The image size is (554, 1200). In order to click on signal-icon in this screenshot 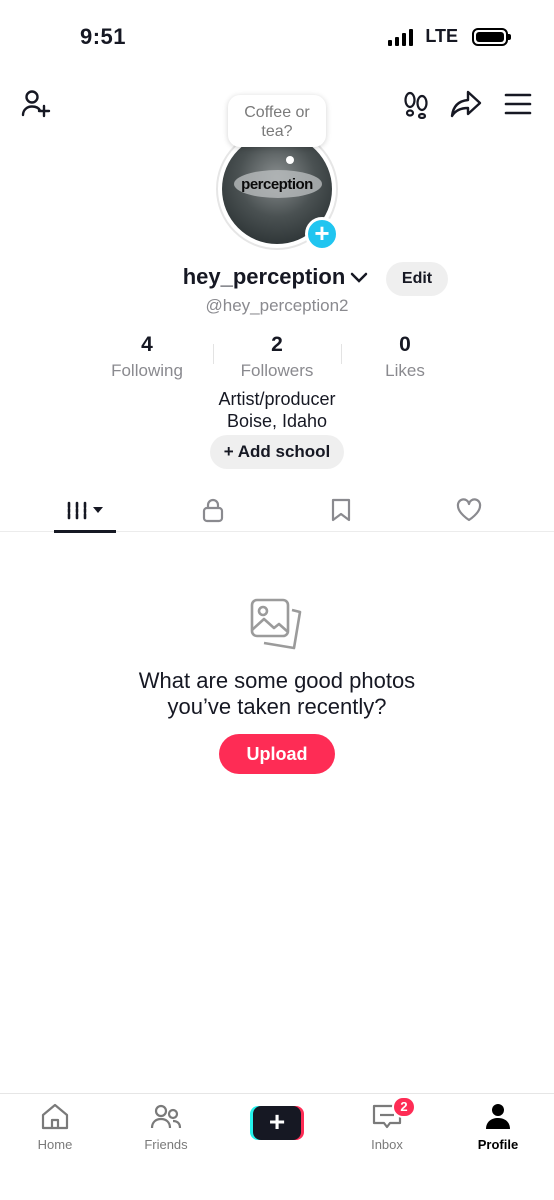, I will do `click(401, 37)`.